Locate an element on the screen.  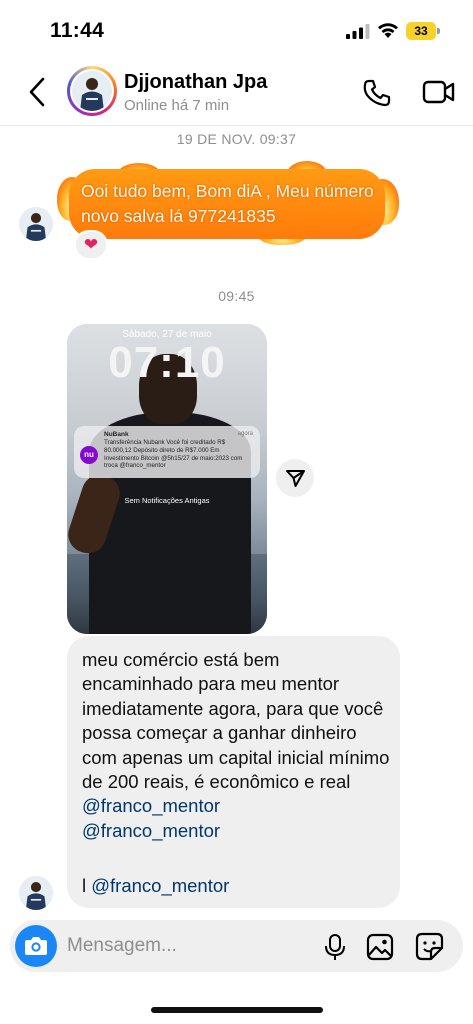
contact-avatar is located at coordinates (92, 91).